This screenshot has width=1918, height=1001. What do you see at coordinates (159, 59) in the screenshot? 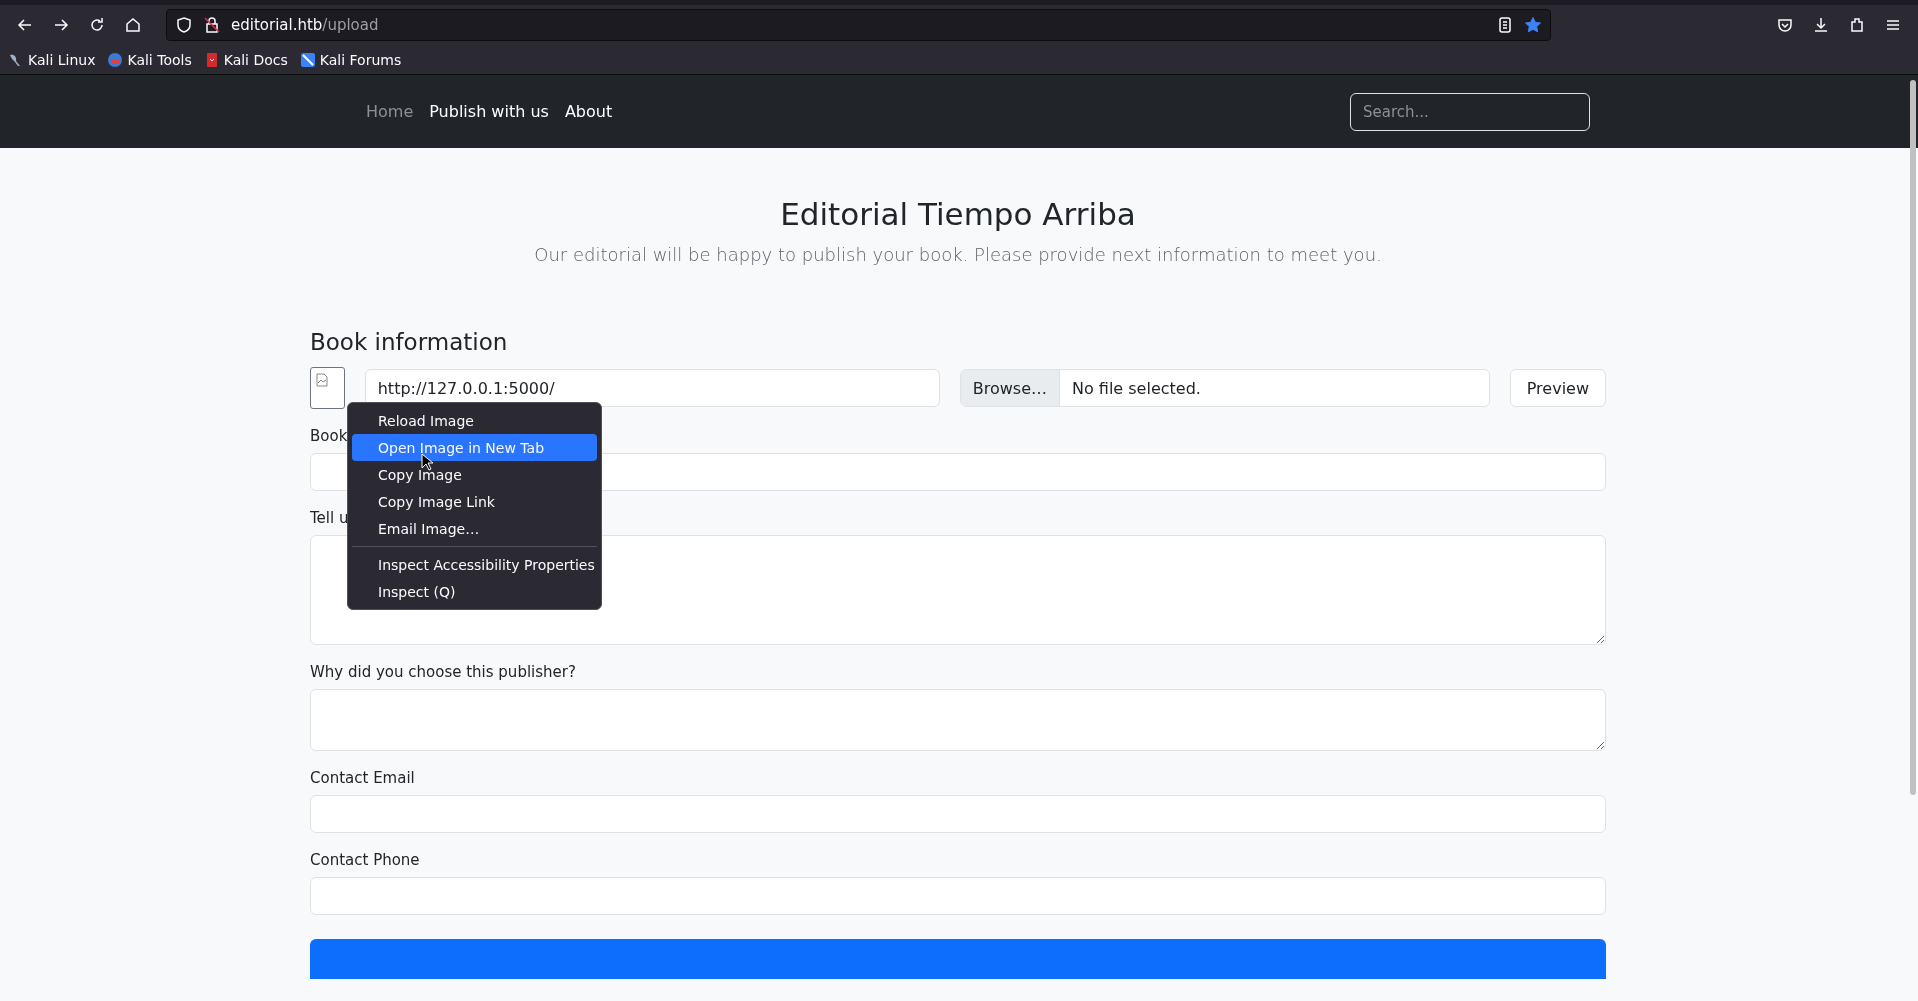
I see `bookmark-label: Kali Tools` at bounding box center [159, 59].